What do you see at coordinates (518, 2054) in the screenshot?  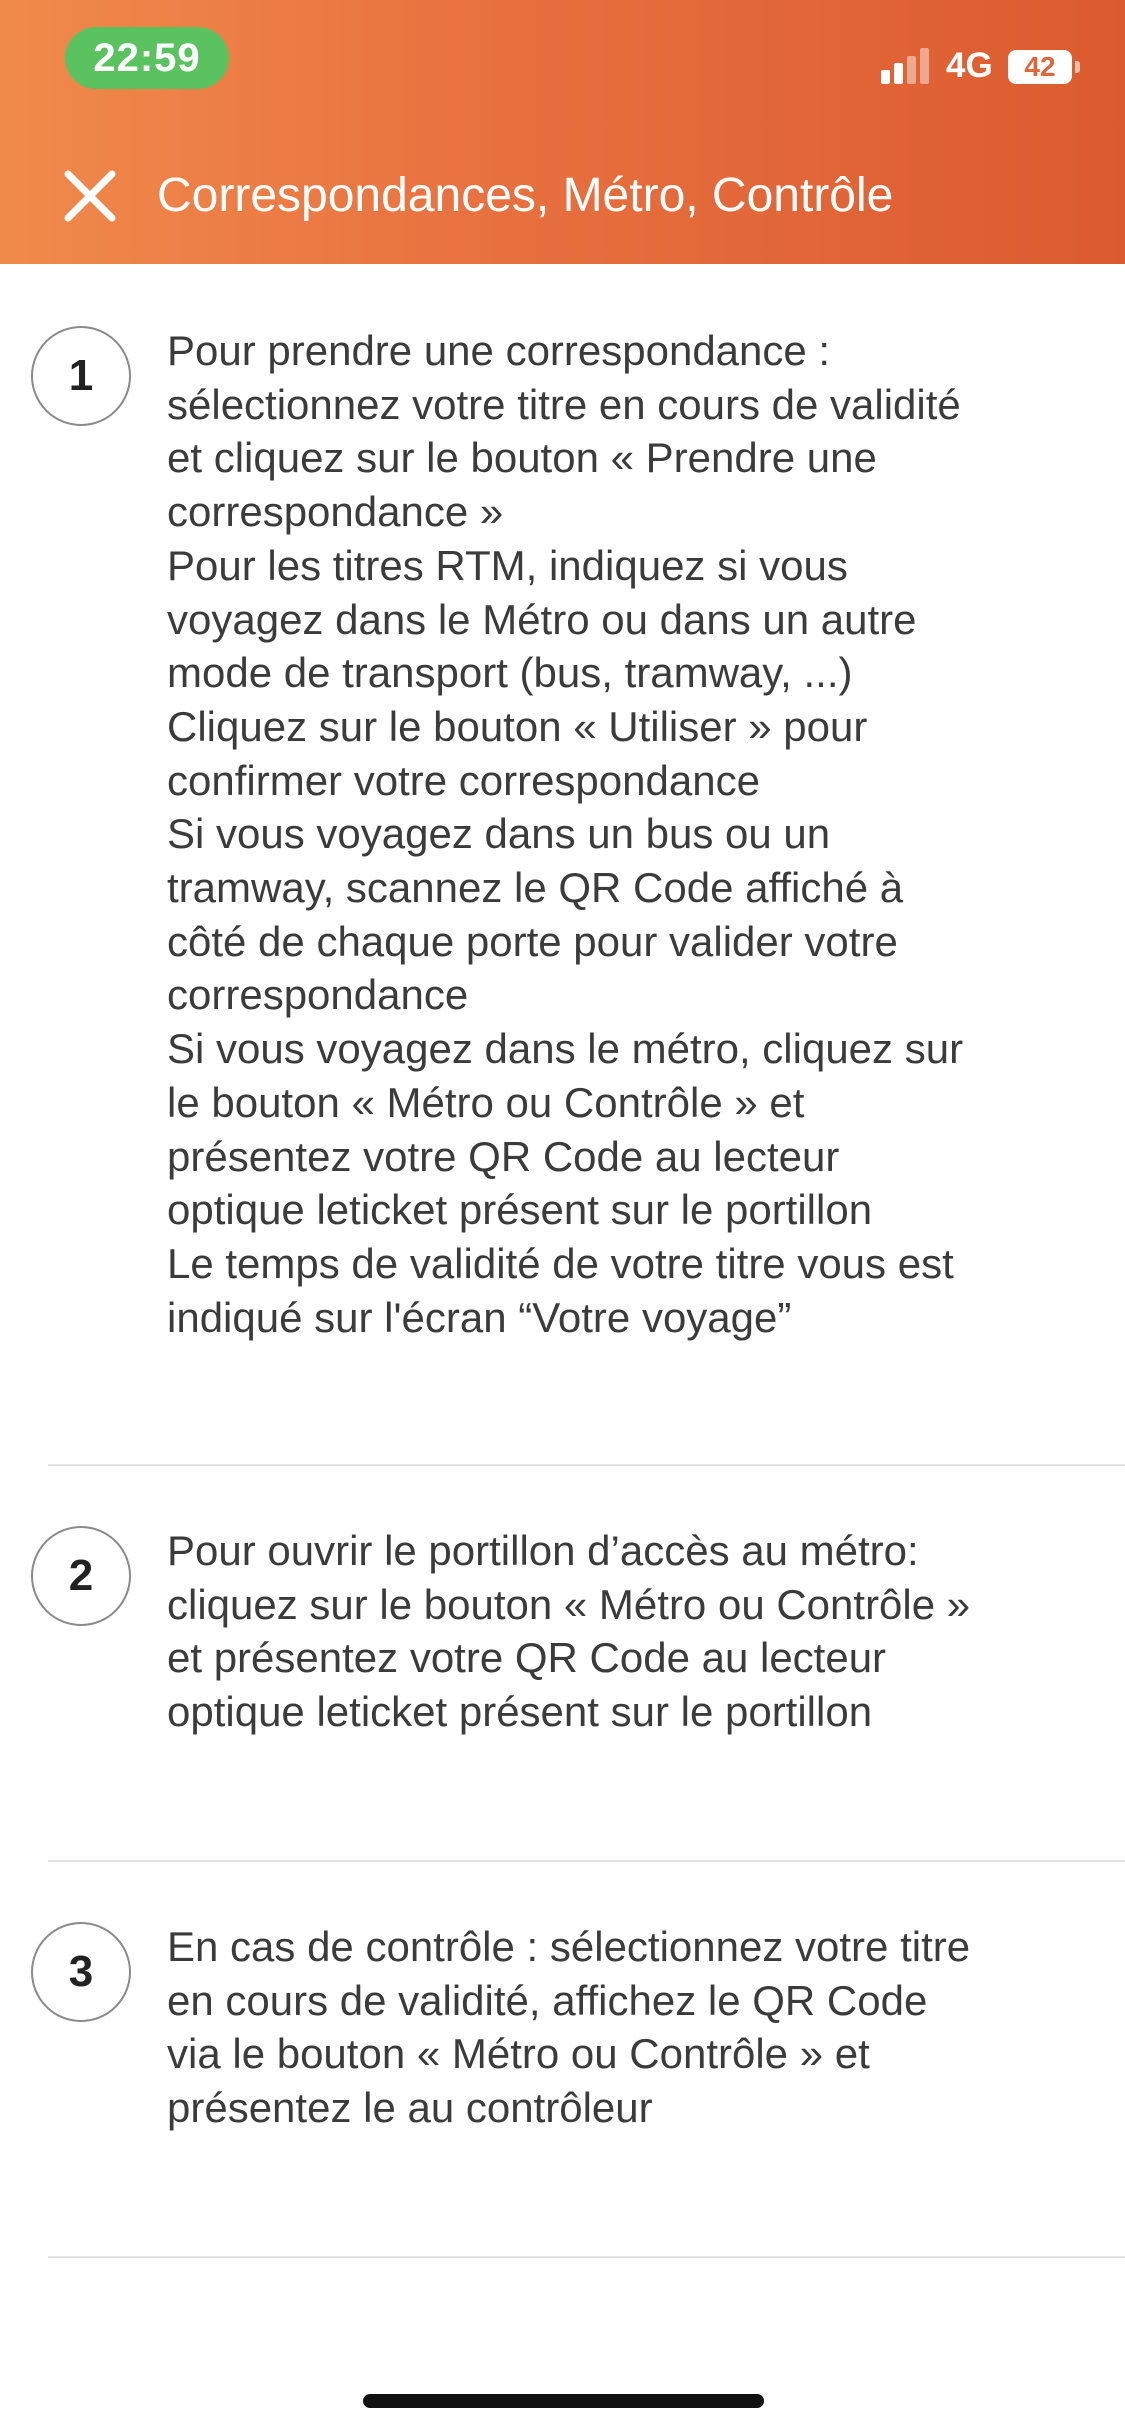 I see `text-line: via le bouton « Métro ou Contrôle » et` at bounding box center [518, 2054].